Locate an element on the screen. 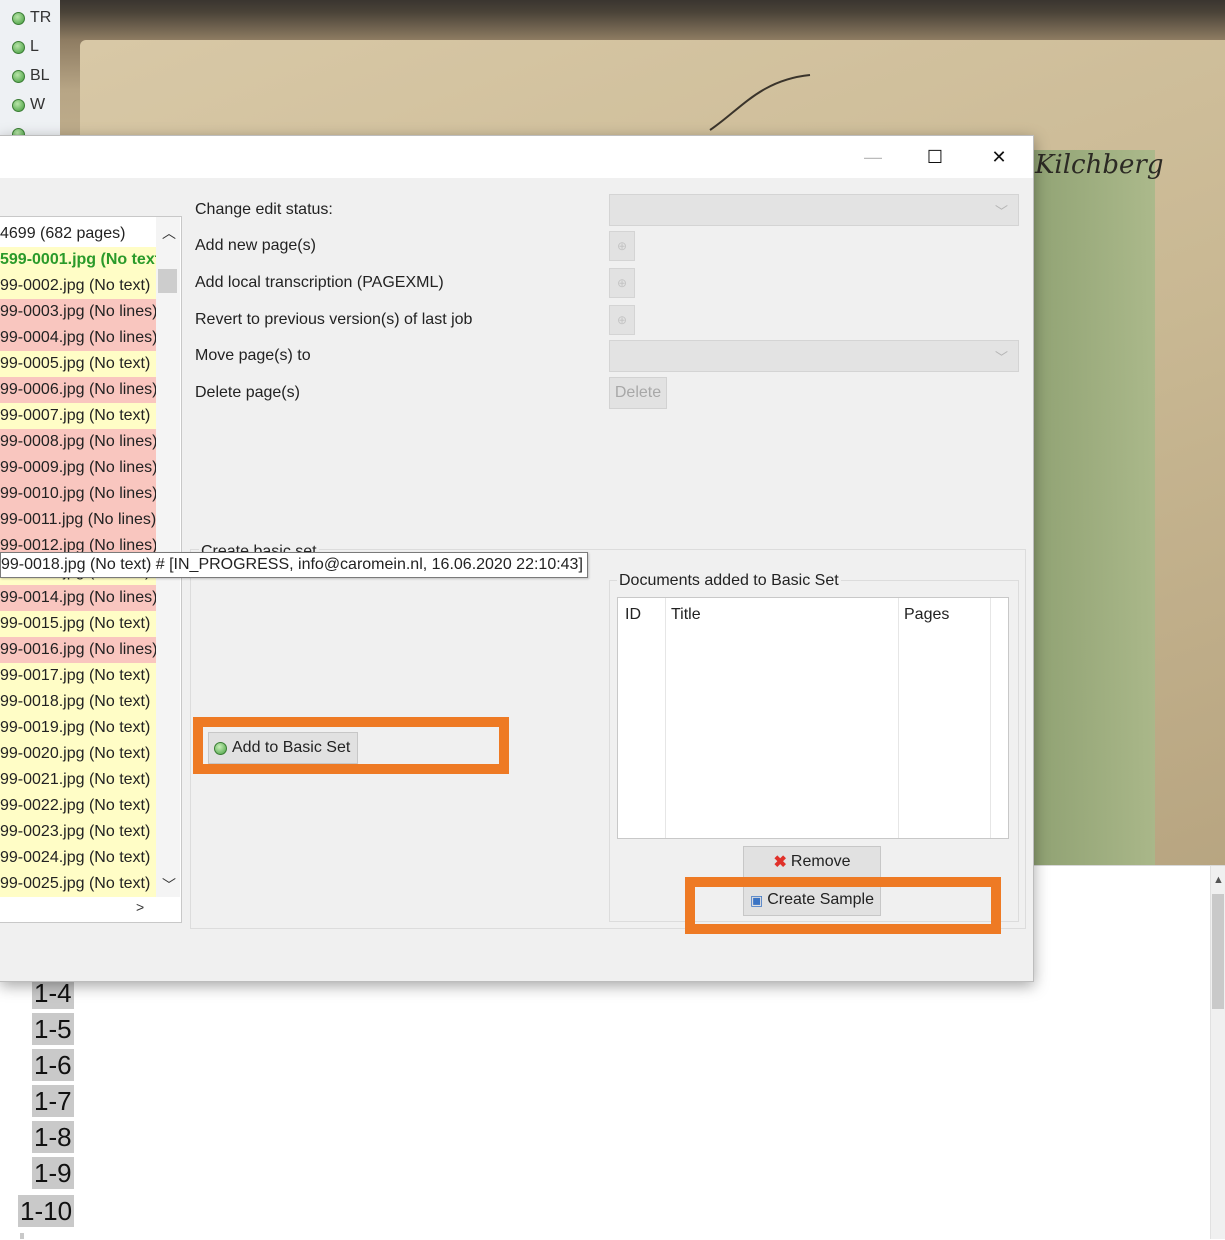 This screenshot has width=1225, height=1240. shape-item-label: BL is located at coordinates (40, 75).